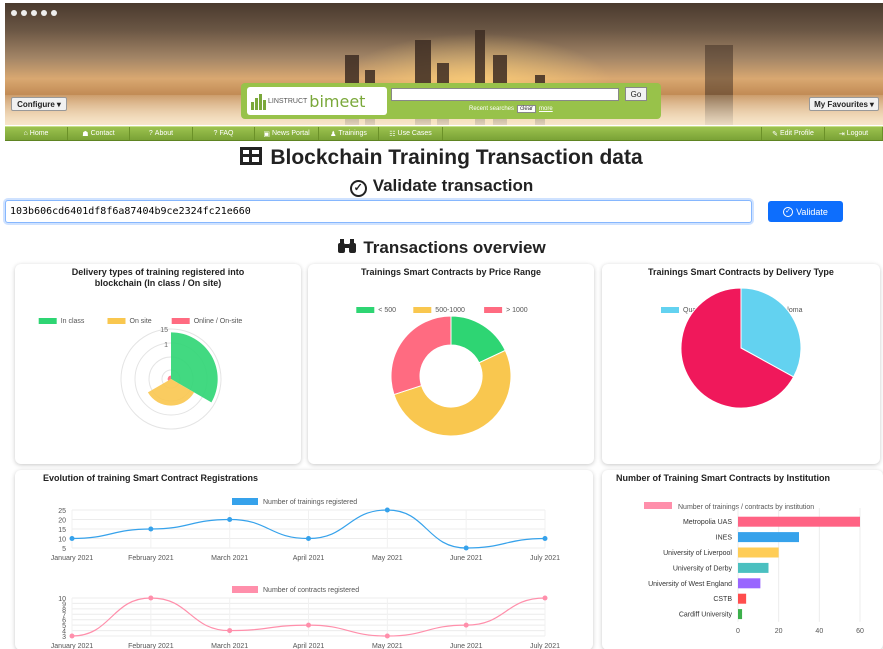 This screenshot has width=883, height=649. What do you see at coordinates (441, 158) in the screenshot?
I see `page-title: Blockchain Training Transaction data` at bounding box center [441, 158].